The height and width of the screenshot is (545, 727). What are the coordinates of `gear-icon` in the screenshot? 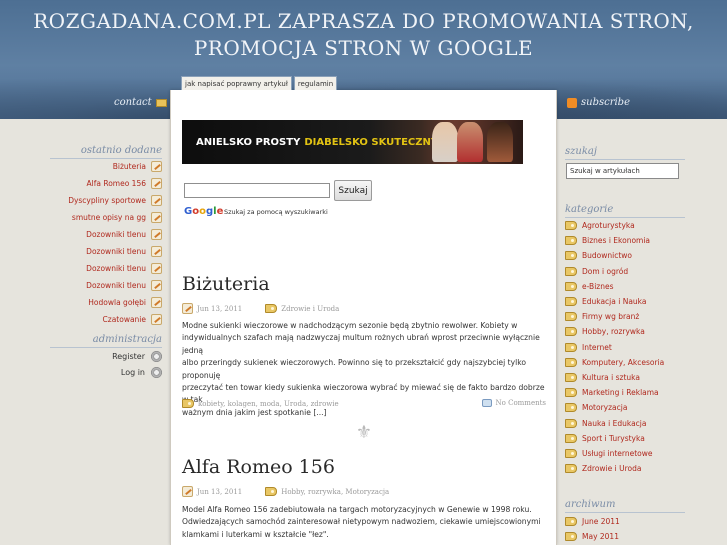 It's located at (156, 356).